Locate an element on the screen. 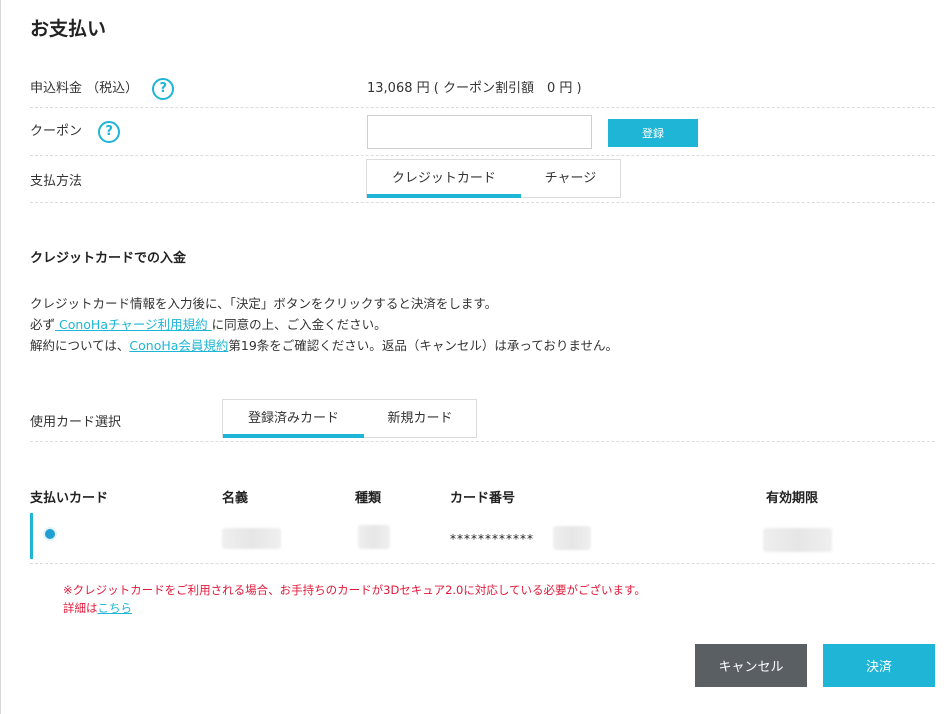 The width and height of the screenshot is (949, 714). header-expiry: 有効期限 is located at coordinates (792, 498).